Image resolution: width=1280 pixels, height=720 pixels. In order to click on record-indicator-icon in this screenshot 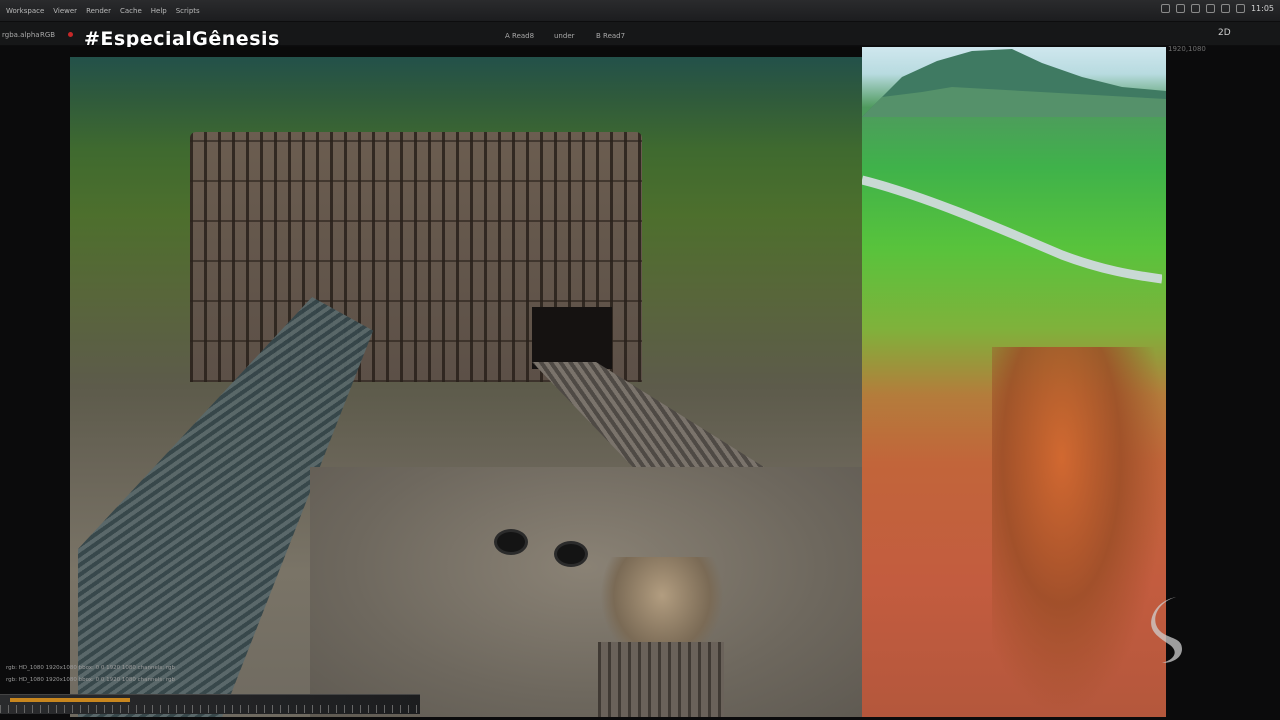, I will do `click(70, 34)`.